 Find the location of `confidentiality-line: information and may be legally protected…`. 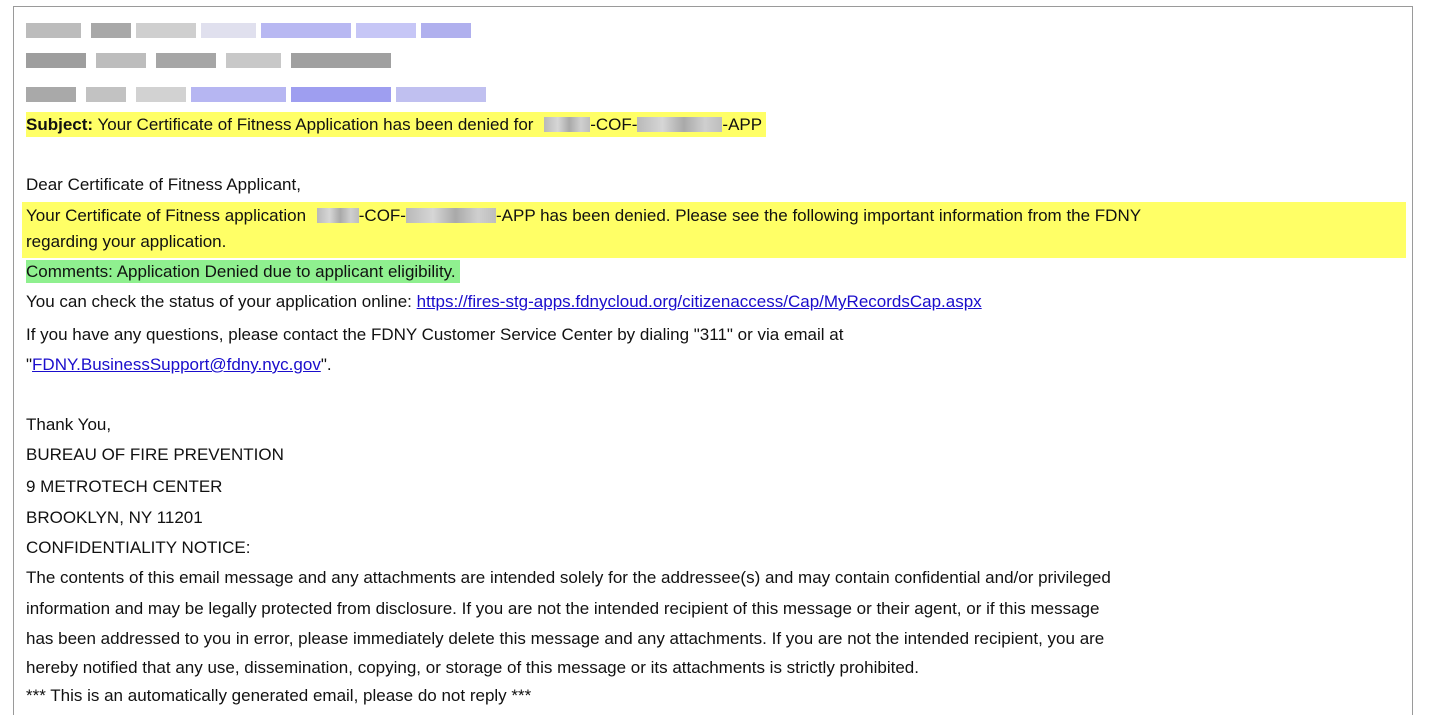

confidentiality-line: information and may be legally protected… is located at coordinates (563, 608).